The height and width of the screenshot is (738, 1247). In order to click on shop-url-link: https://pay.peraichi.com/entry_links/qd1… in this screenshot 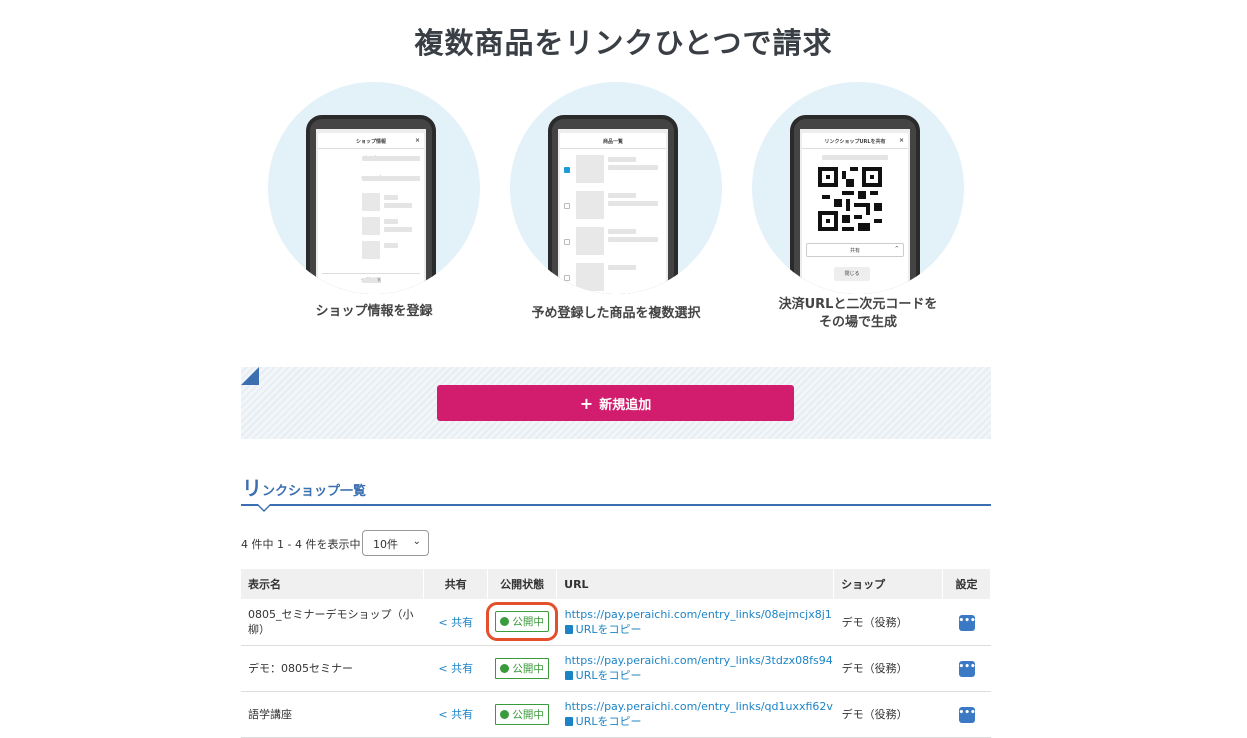, I will do `click(699, 706)`.